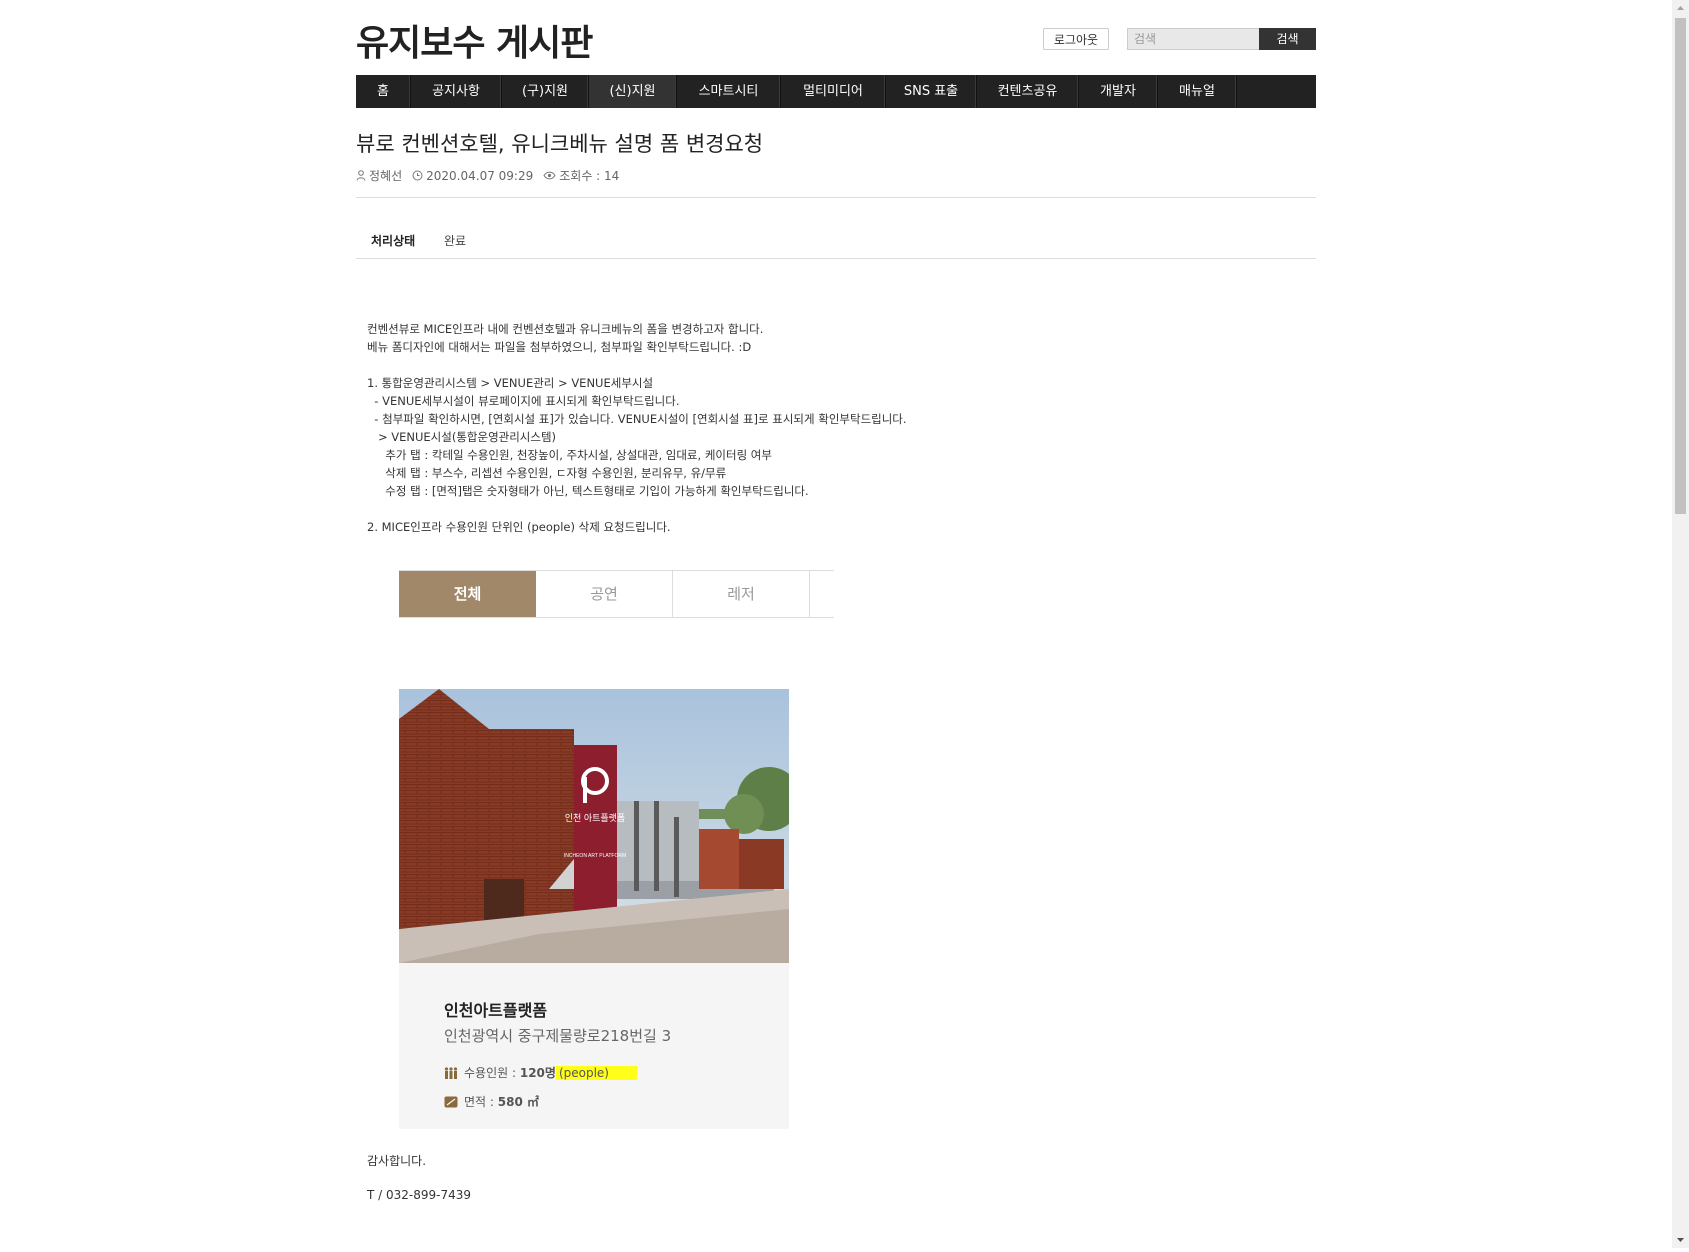  What do you see at coordinates (545, 91) in the screenshot?
I see `nav-item-old-support: (구)지원` at bounding box center [545, 91].